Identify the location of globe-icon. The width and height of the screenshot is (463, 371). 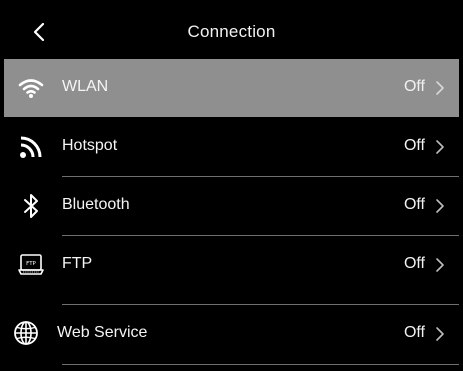
(26, 333).